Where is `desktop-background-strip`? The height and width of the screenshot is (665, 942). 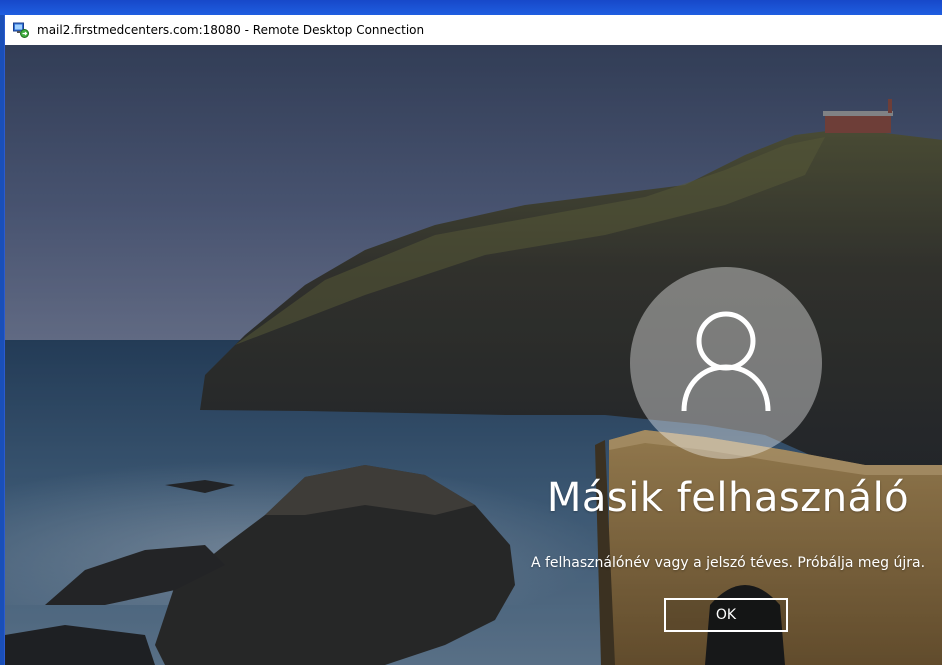 desktop-background-strip is located at coordinates (471, 7).